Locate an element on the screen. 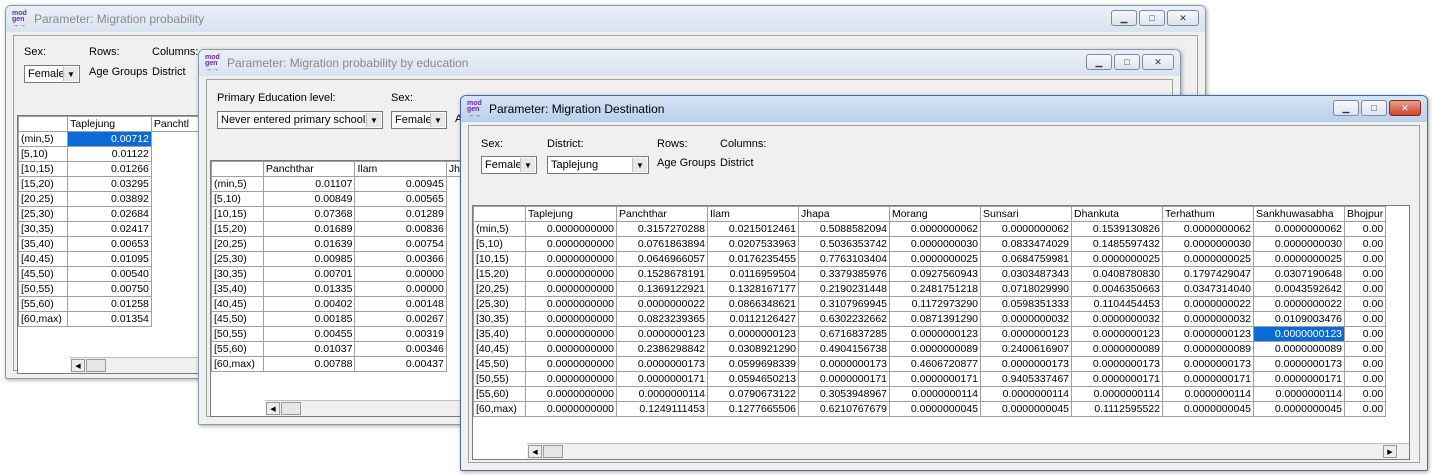 Image resolution: width=1435 pixels, height=475 pixels. data-cell: 0.00346 is located at coordinates (400, 349).